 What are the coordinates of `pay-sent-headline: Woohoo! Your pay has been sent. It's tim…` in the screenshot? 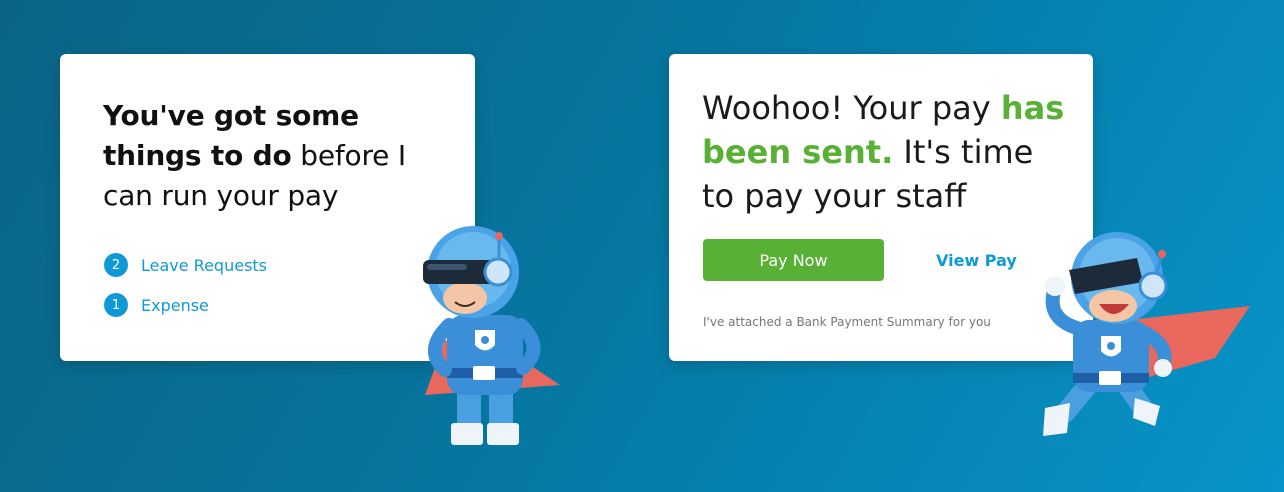 It's located at (887, 152).